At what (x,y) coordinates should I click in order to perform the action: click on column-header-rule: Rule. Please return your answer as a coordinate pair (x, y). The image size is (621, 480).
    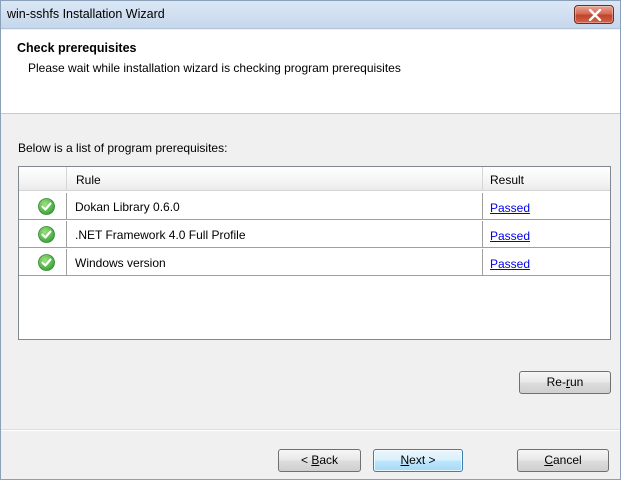
    Looking at the image, I should click on (88, 180).